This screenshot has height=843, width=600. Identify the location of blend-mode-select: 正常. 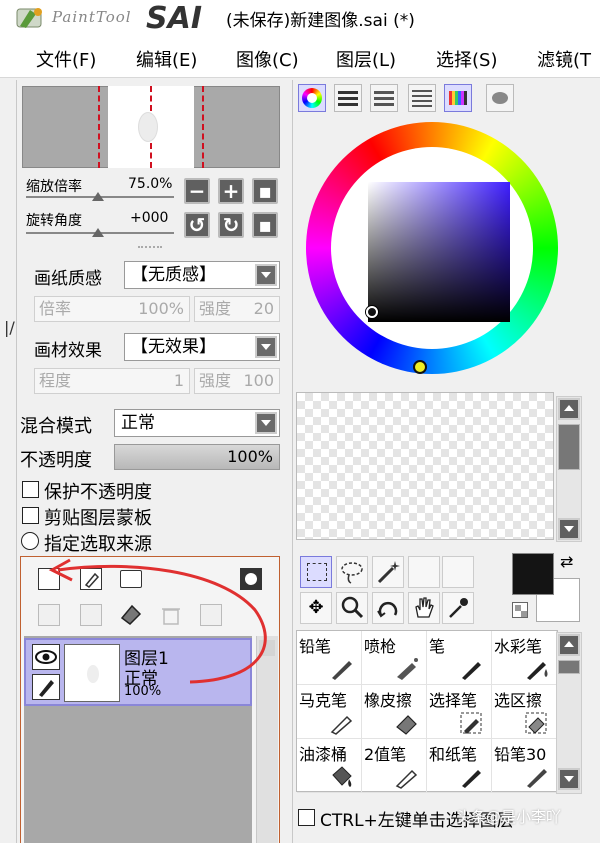
(197, 423).